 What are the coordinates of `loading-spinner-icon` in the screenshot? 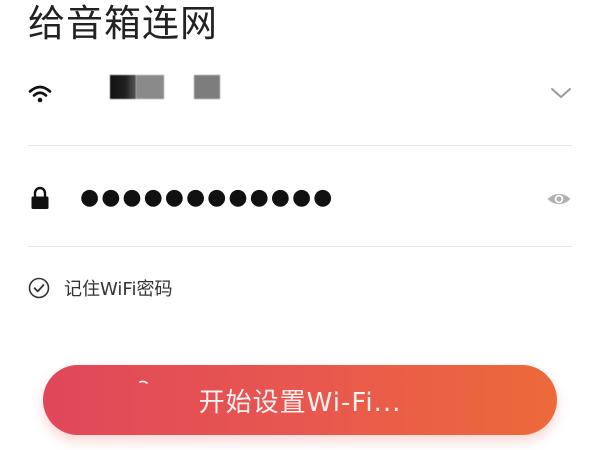 It's located at (143, 382).